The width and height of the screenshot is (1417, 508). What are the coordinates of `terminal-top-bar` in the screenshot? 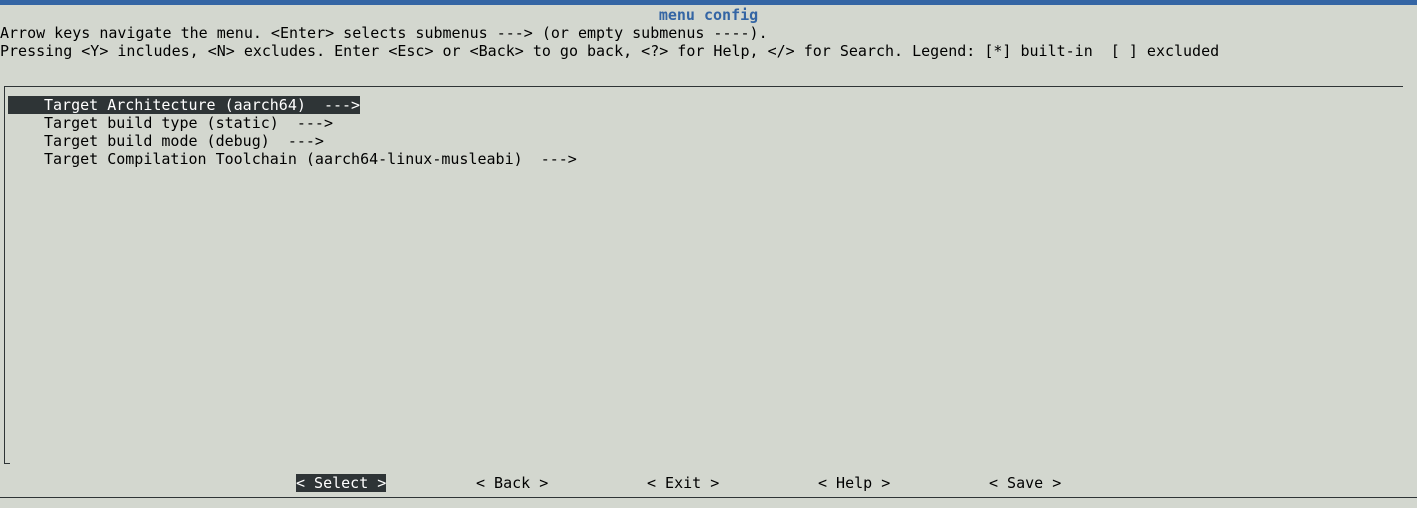 It's located at (708, 2).